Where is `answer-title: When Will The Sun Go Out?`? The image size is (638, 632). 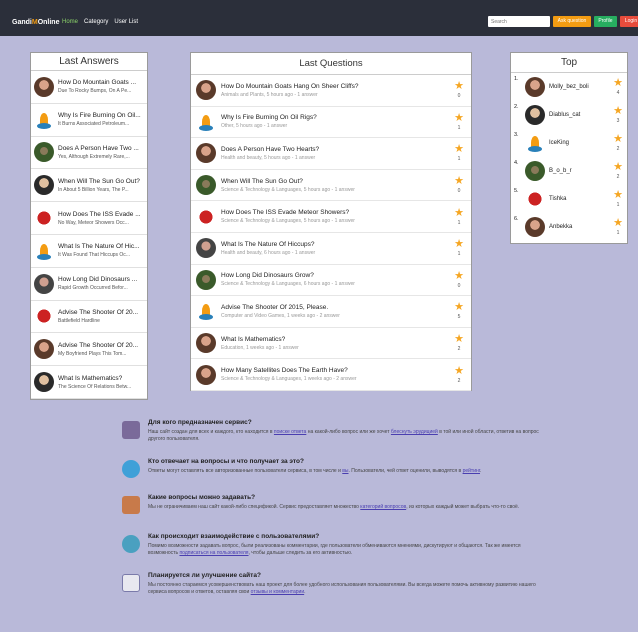 answer-title: When Will The Sun Go Out? is located at coordinates (102, 181).